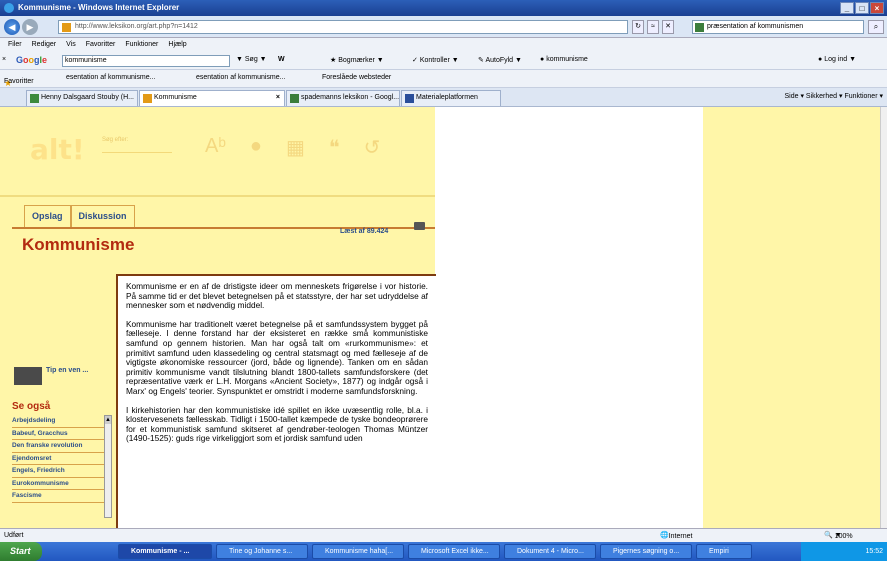 The width and height of the screenshot is (887, 561). I want to click on maximize-button: □, so click(862, 8).